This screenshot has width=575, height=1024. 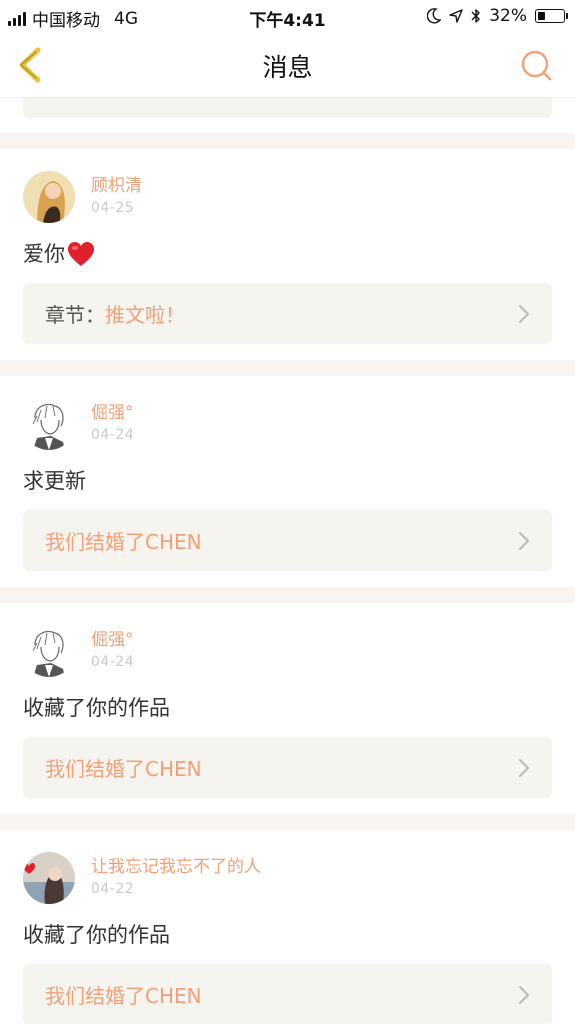 What do you see at coordinates (475, 16) in the screenshot?
I see `bluetooth-icon` at bounding box center [475, 16].